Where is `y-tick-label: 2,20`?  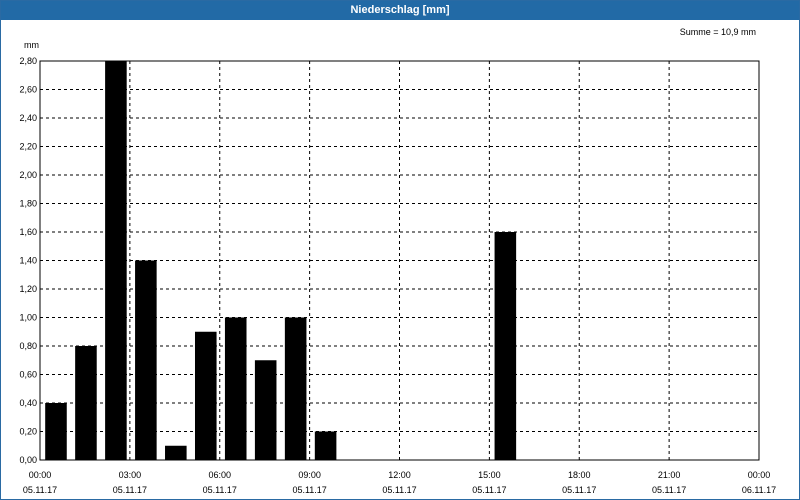 y-tick-label: 2,20 is located at coordinates (28, 147).